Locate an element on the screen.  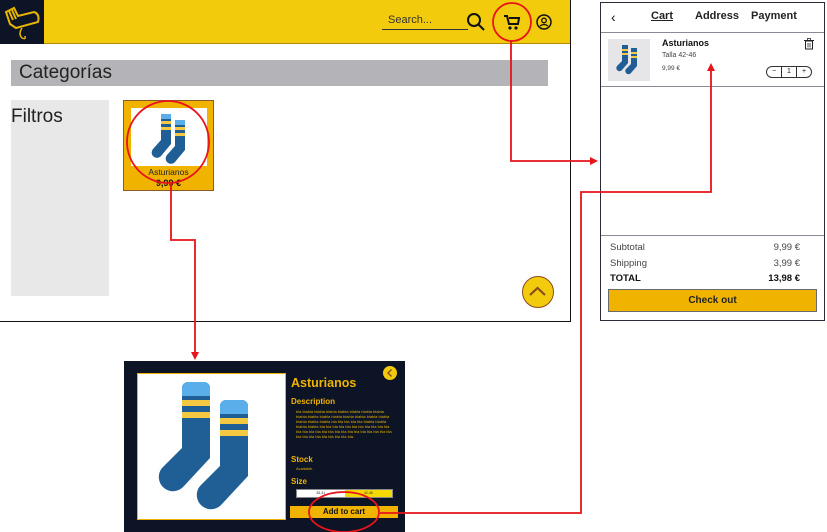
product-card: Asturianos 9,99 € is located at coordinates (168, 145).